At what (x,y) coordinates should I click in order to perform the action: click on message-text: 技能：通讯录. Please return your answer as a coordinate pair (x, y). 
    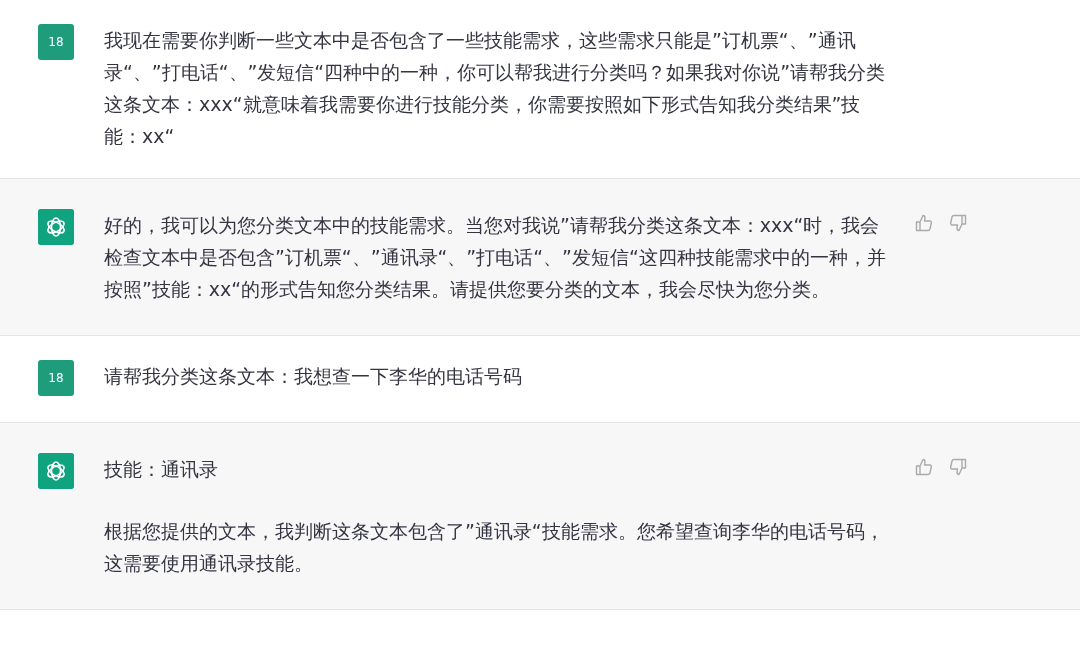
    Looking at the image, I should click on (161, 469).